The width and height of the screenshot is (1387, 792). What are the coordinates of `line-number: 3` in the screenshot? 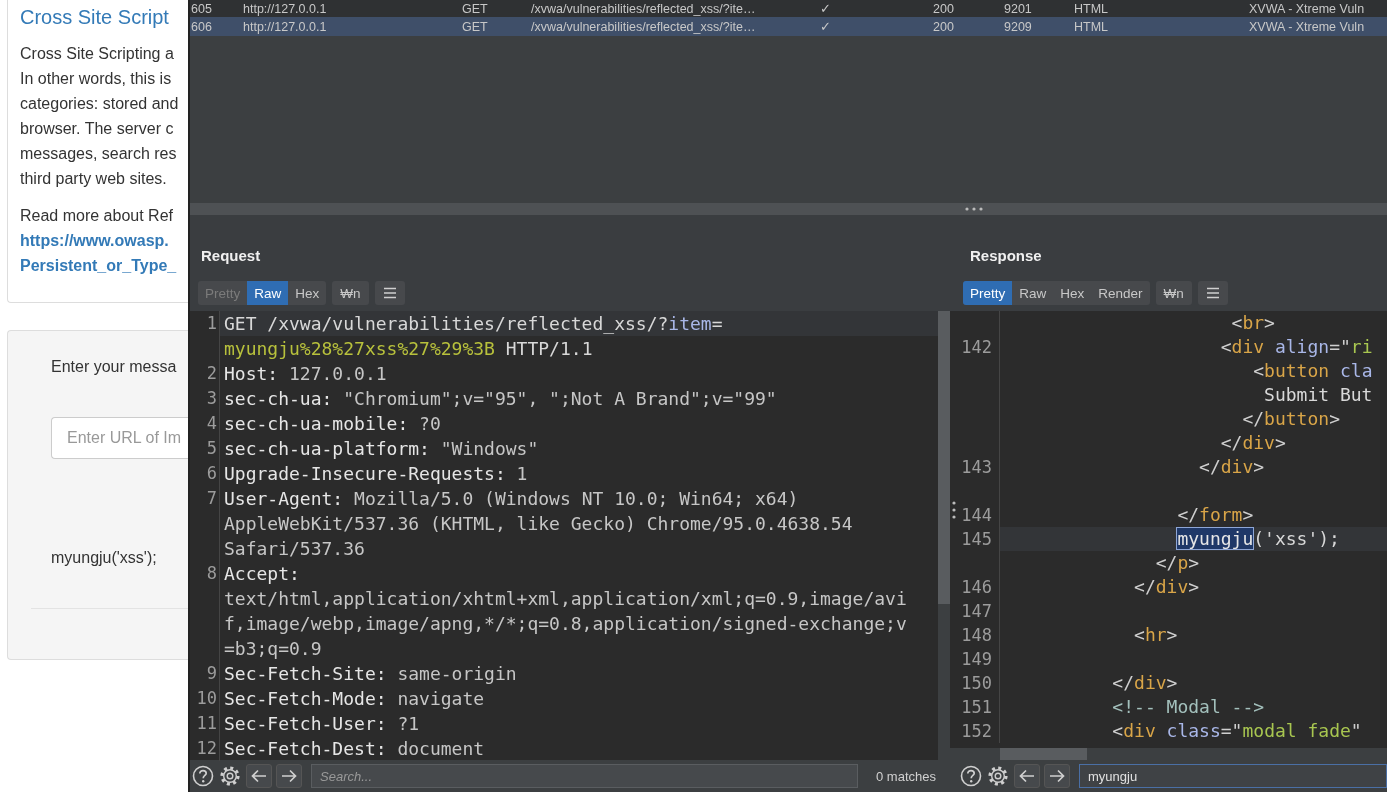 It's located at (211, 398).